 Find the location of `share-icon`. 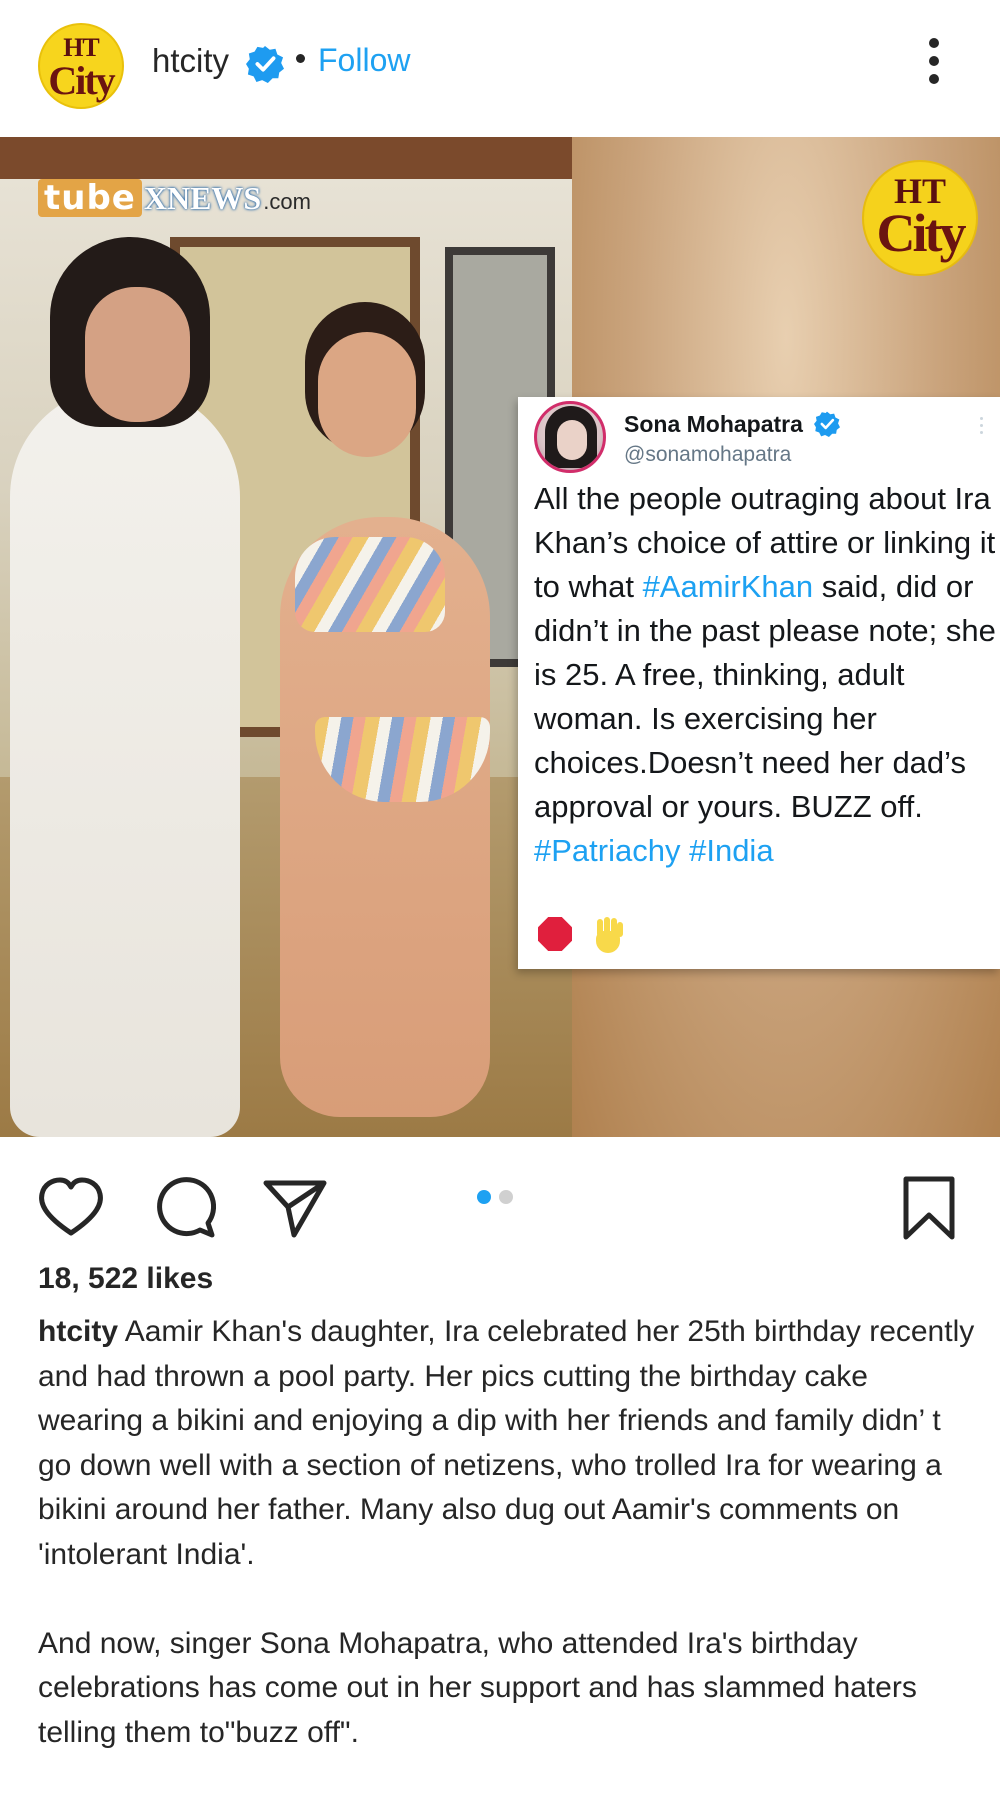

share-icon is located at coordinates (295, 1208).